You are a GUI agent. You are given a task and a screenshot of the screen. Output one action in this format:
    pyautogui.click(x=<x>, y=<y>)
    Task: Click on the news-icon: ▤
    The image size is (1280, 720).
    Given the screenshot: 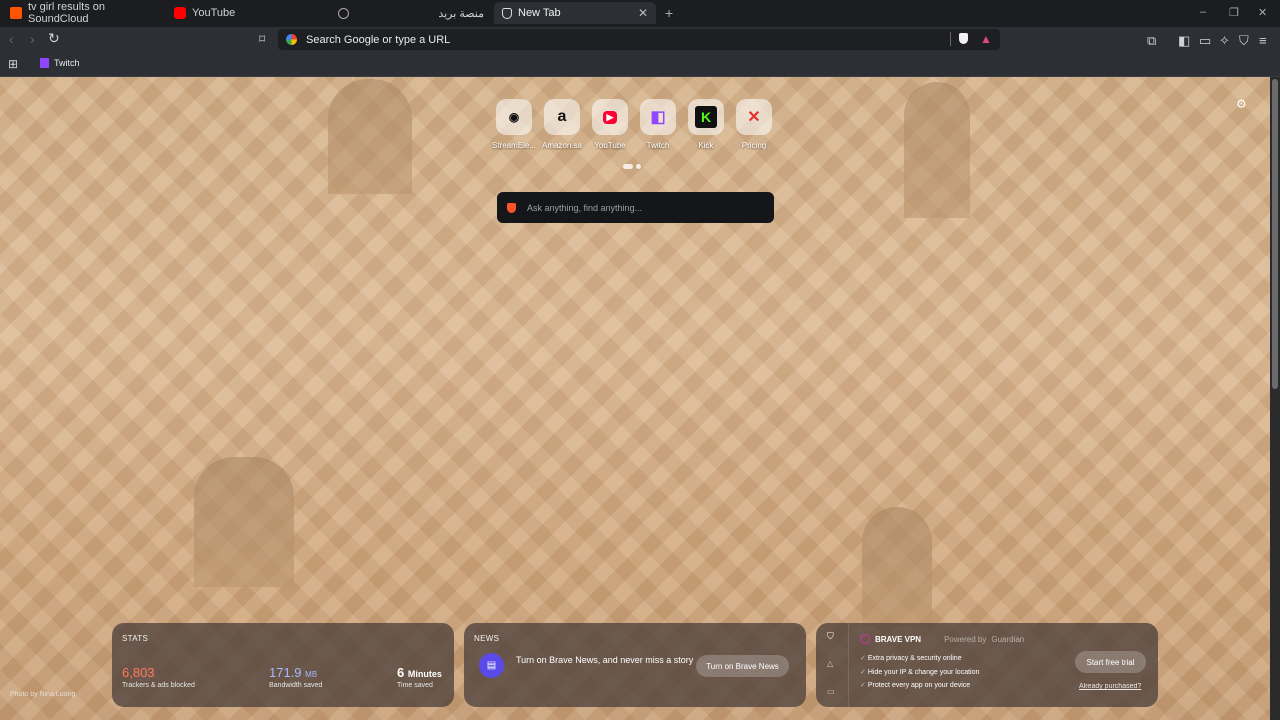 What is the action you would take?
    pyautogui.click(x=491, y=665)
    